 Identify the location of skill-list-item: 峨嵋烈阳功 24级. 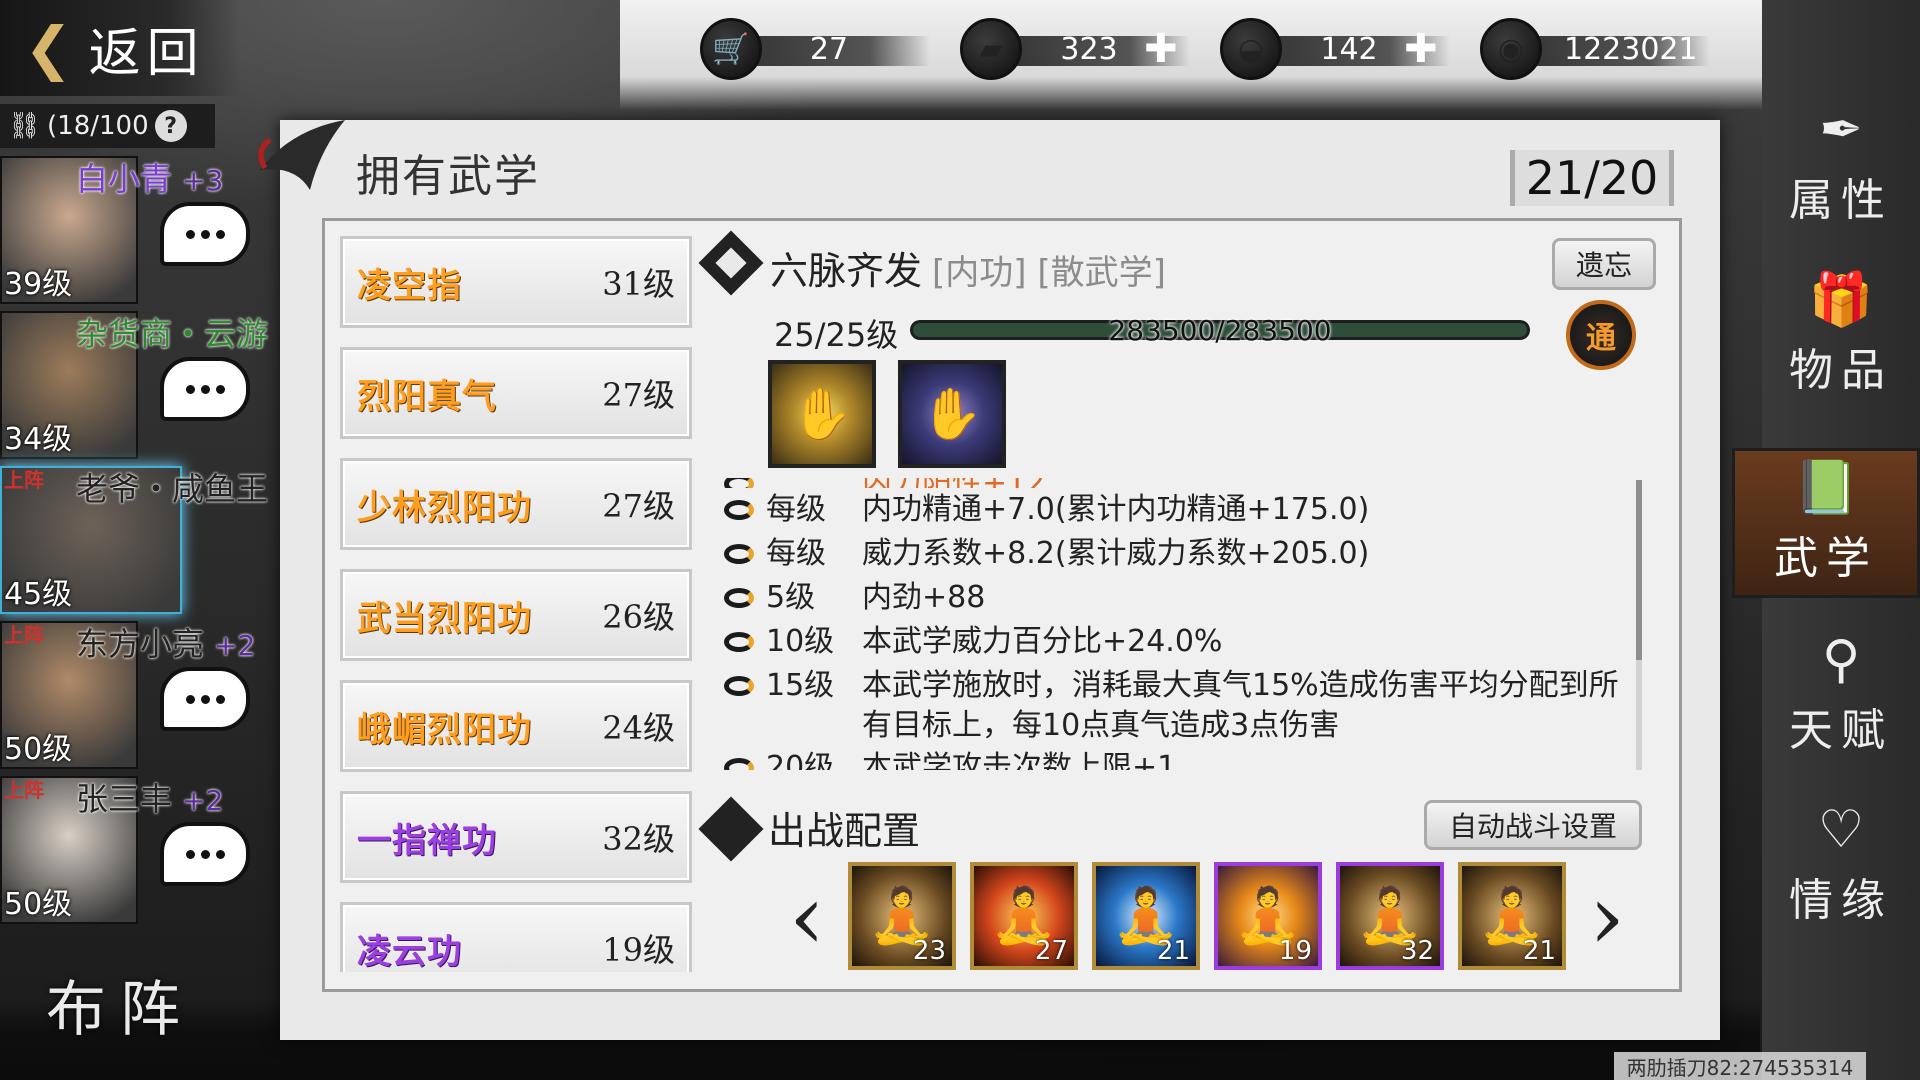
(516, 726).